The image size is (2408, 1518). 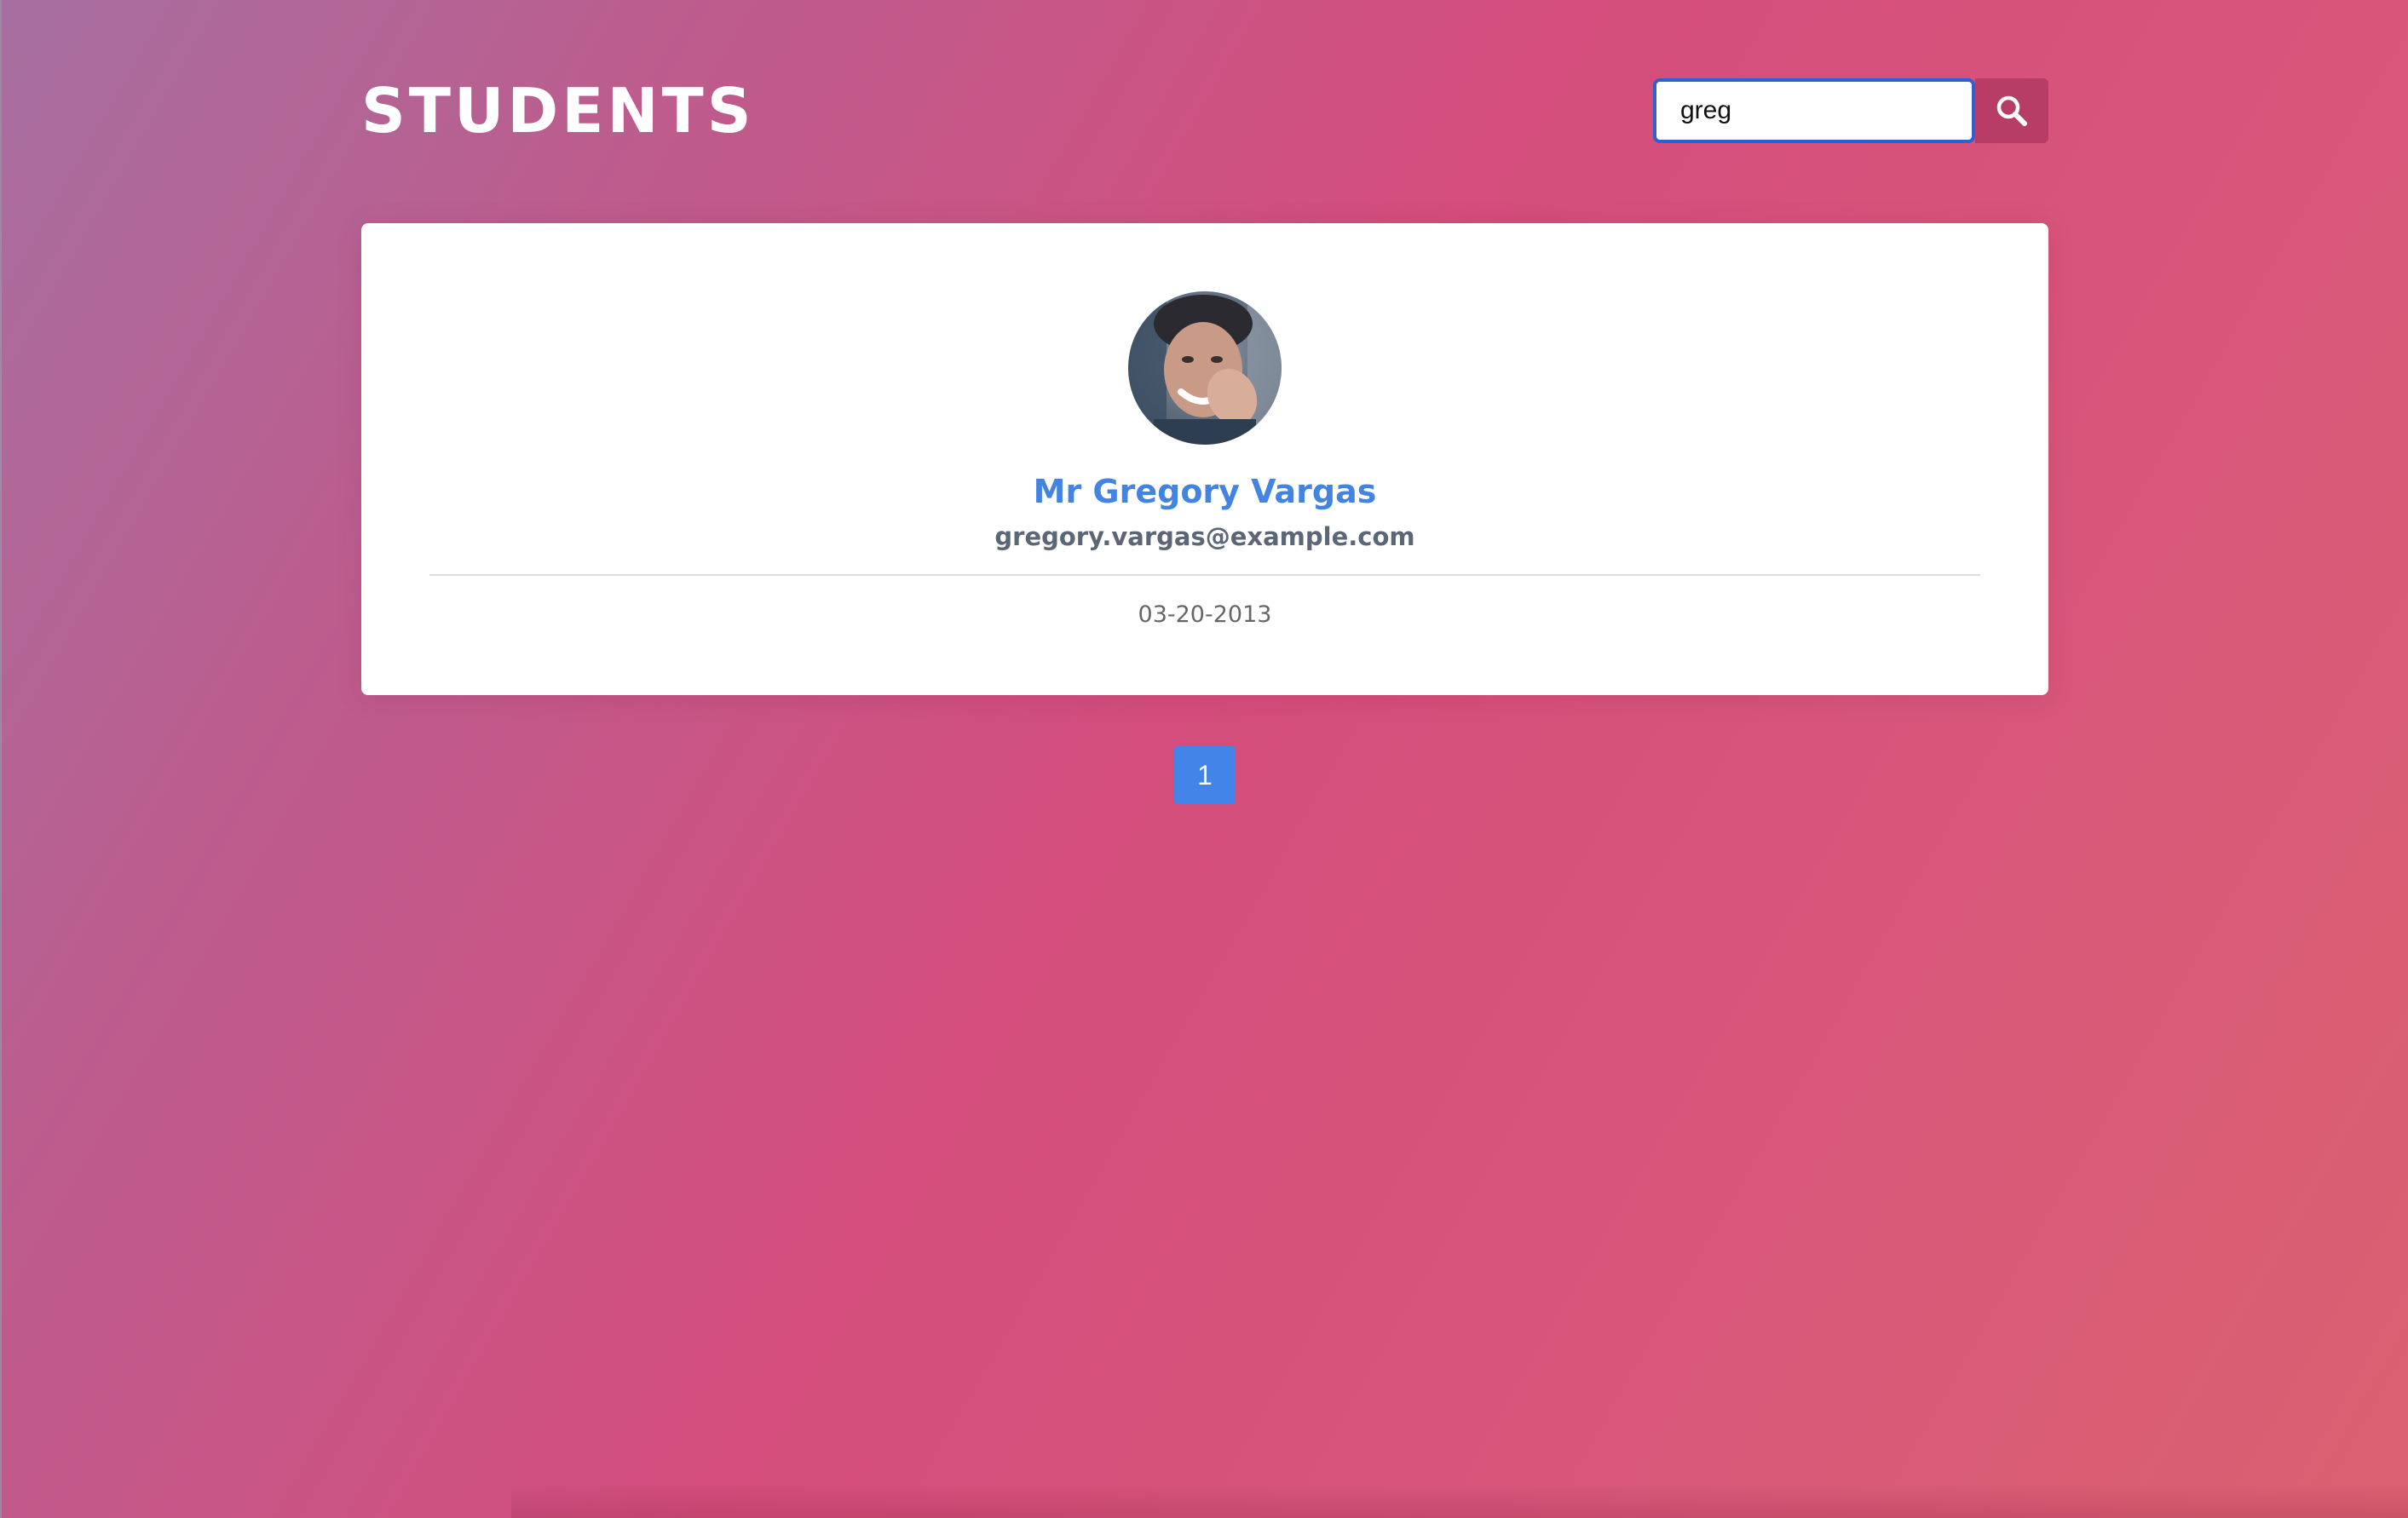 I want to click on avatar, so click(x=1205, y=368).